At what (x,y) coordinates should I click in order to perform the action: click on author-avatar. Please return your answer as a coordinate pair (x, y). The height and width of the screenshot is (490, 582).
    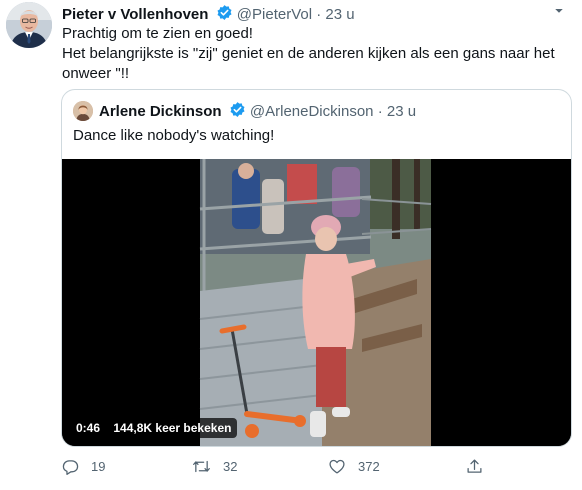
    Looking at the image, I should click on (29, 25).